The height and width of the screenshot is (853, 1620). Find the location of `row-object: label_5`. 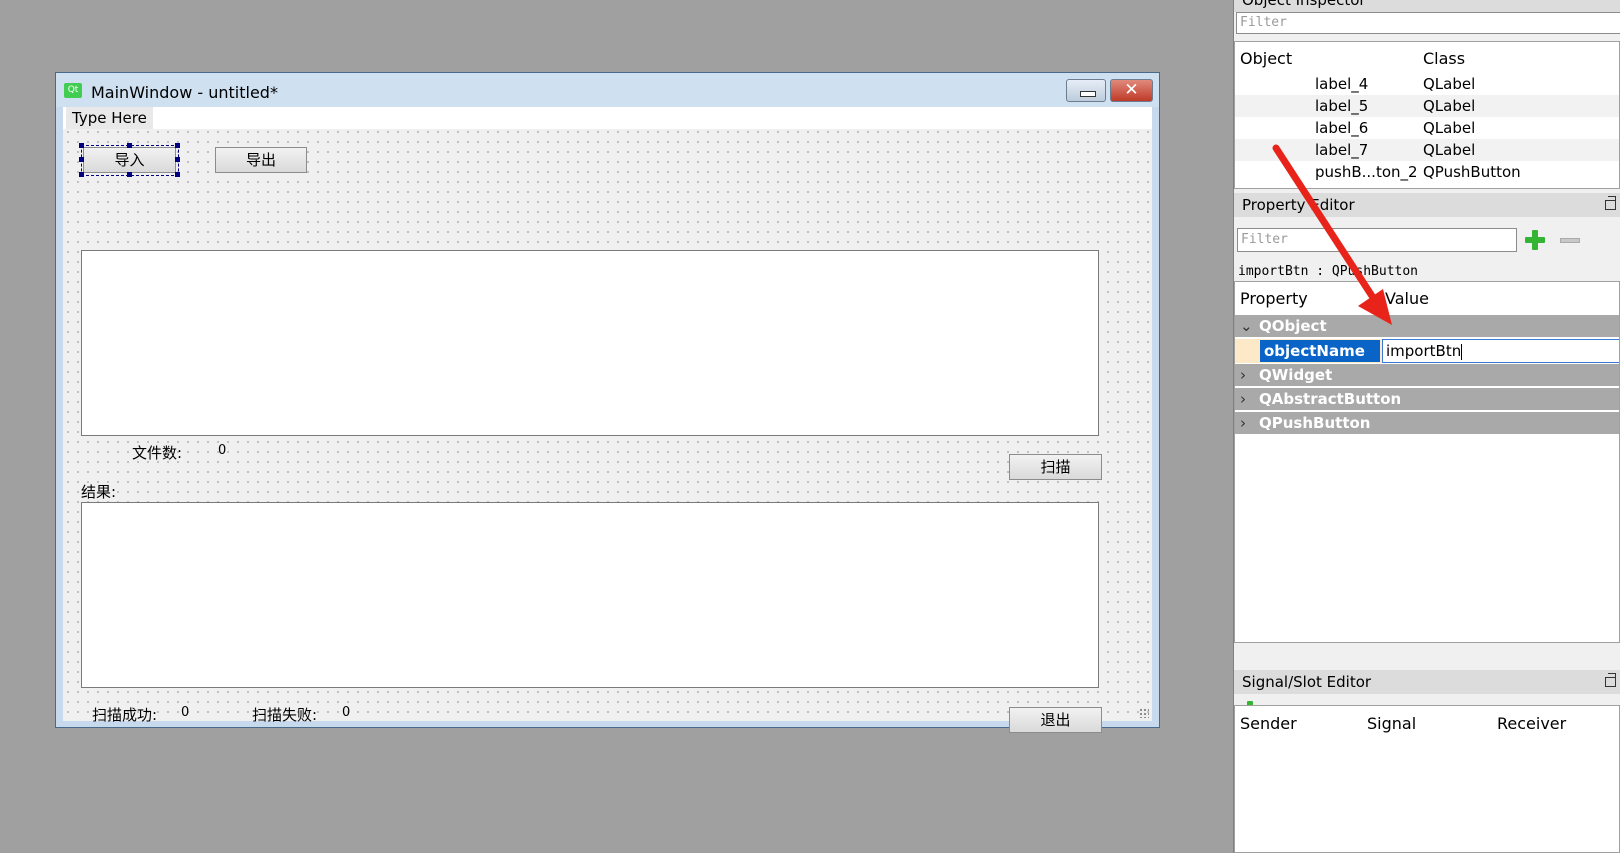

row-object: label_5 is located at coordinates (1342, 106).